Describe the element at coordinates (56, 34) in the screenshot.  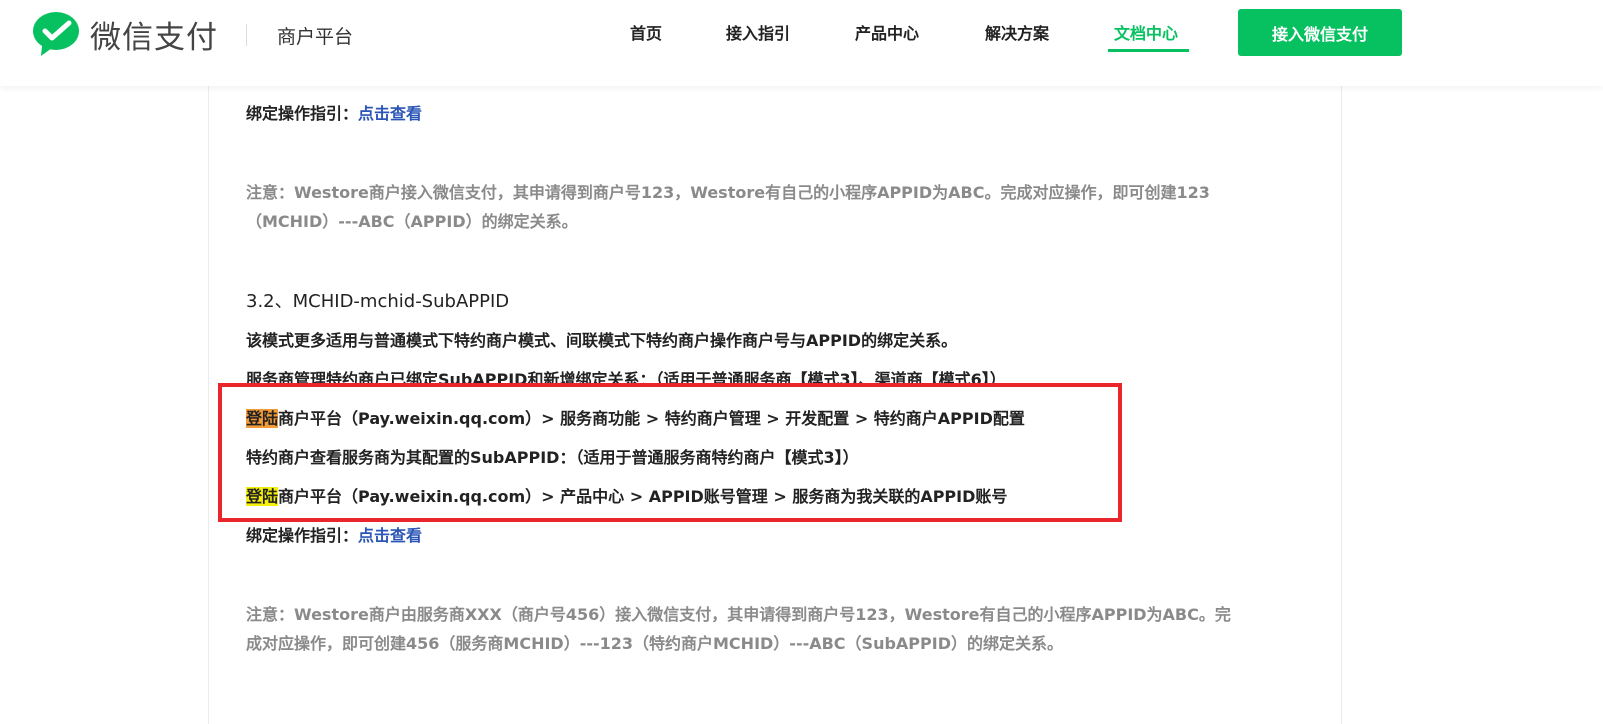
I see `wechat-pay-logo-icon` at that location.